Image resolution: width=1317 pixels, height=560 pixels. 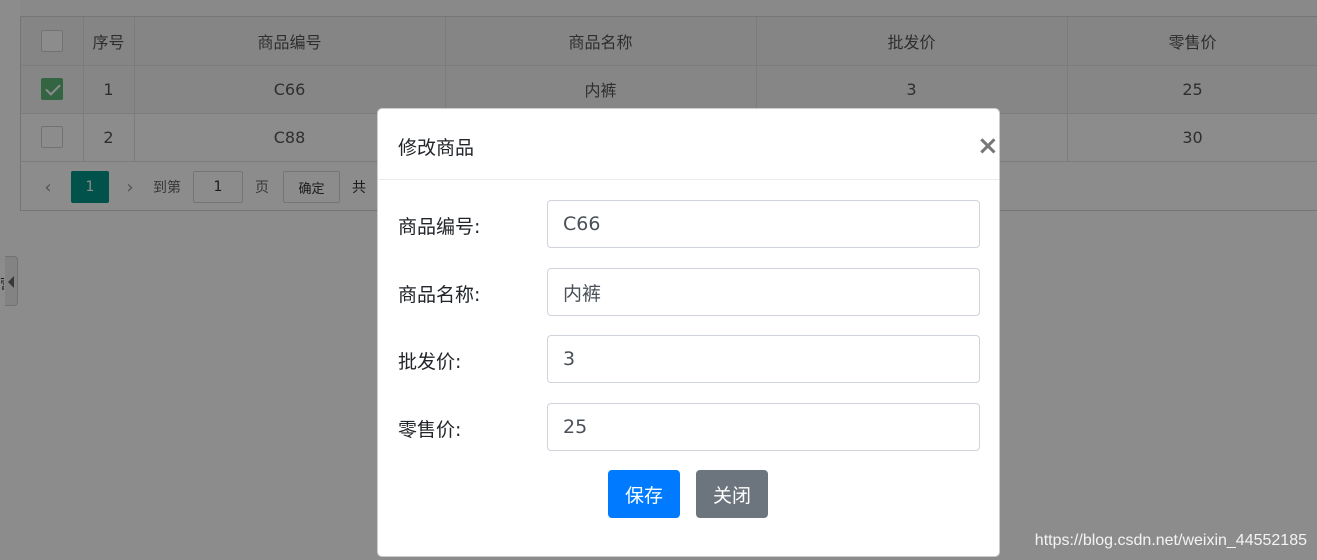 What do you see at coordinates (988, 146) in the screenshot?
I see `close-icon: ×` at bounding box center [988, 146].